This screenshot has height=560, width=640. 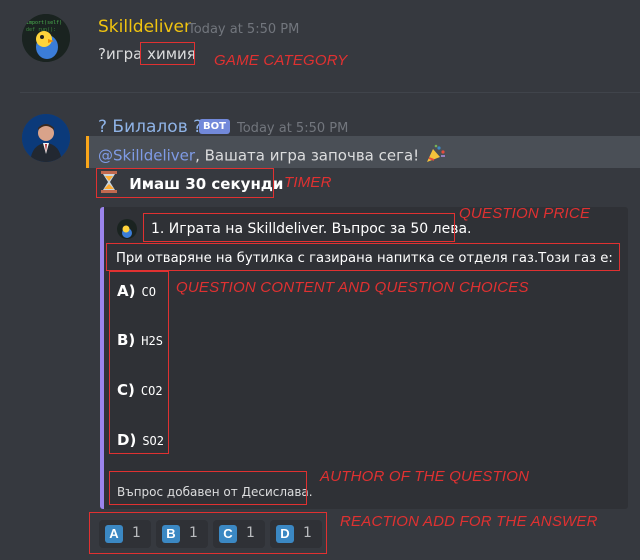 I want to click on start-text: , Вашата игра започва сега!, so click(x=307, y=155).